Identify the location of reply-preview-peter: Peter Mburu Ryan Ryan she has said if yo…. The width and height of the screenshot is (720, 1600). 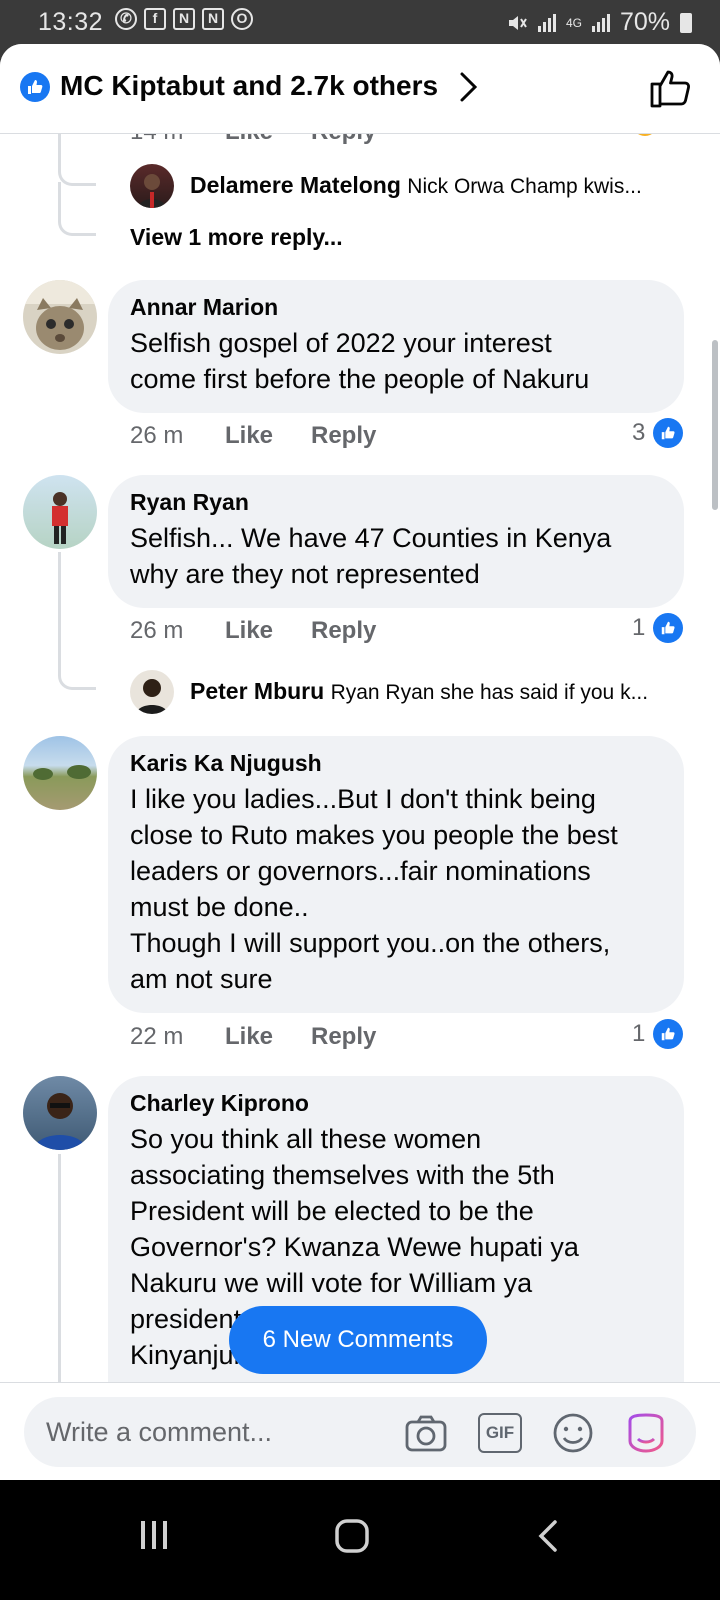
(440, 691).